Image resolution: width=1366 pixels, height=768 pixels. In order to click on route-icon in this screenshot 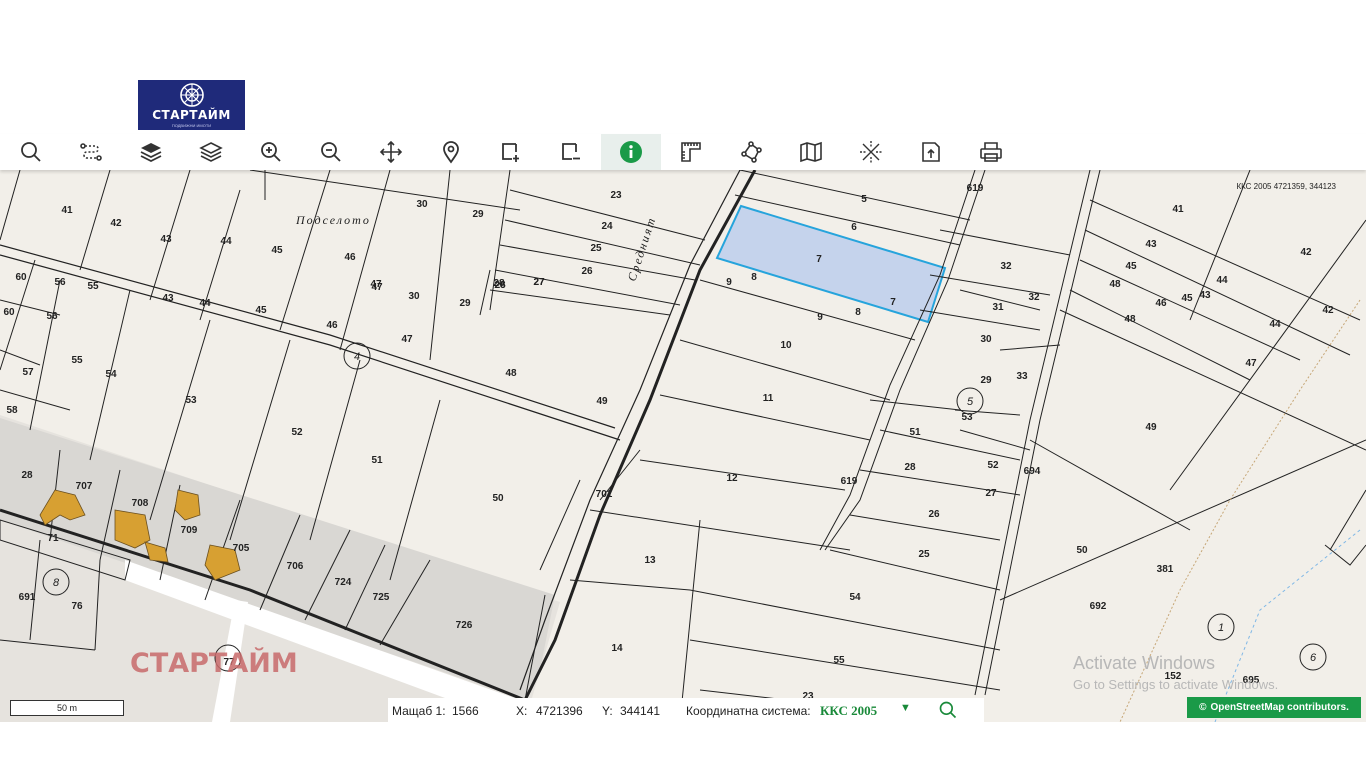, I will do `click(91, 152)`.